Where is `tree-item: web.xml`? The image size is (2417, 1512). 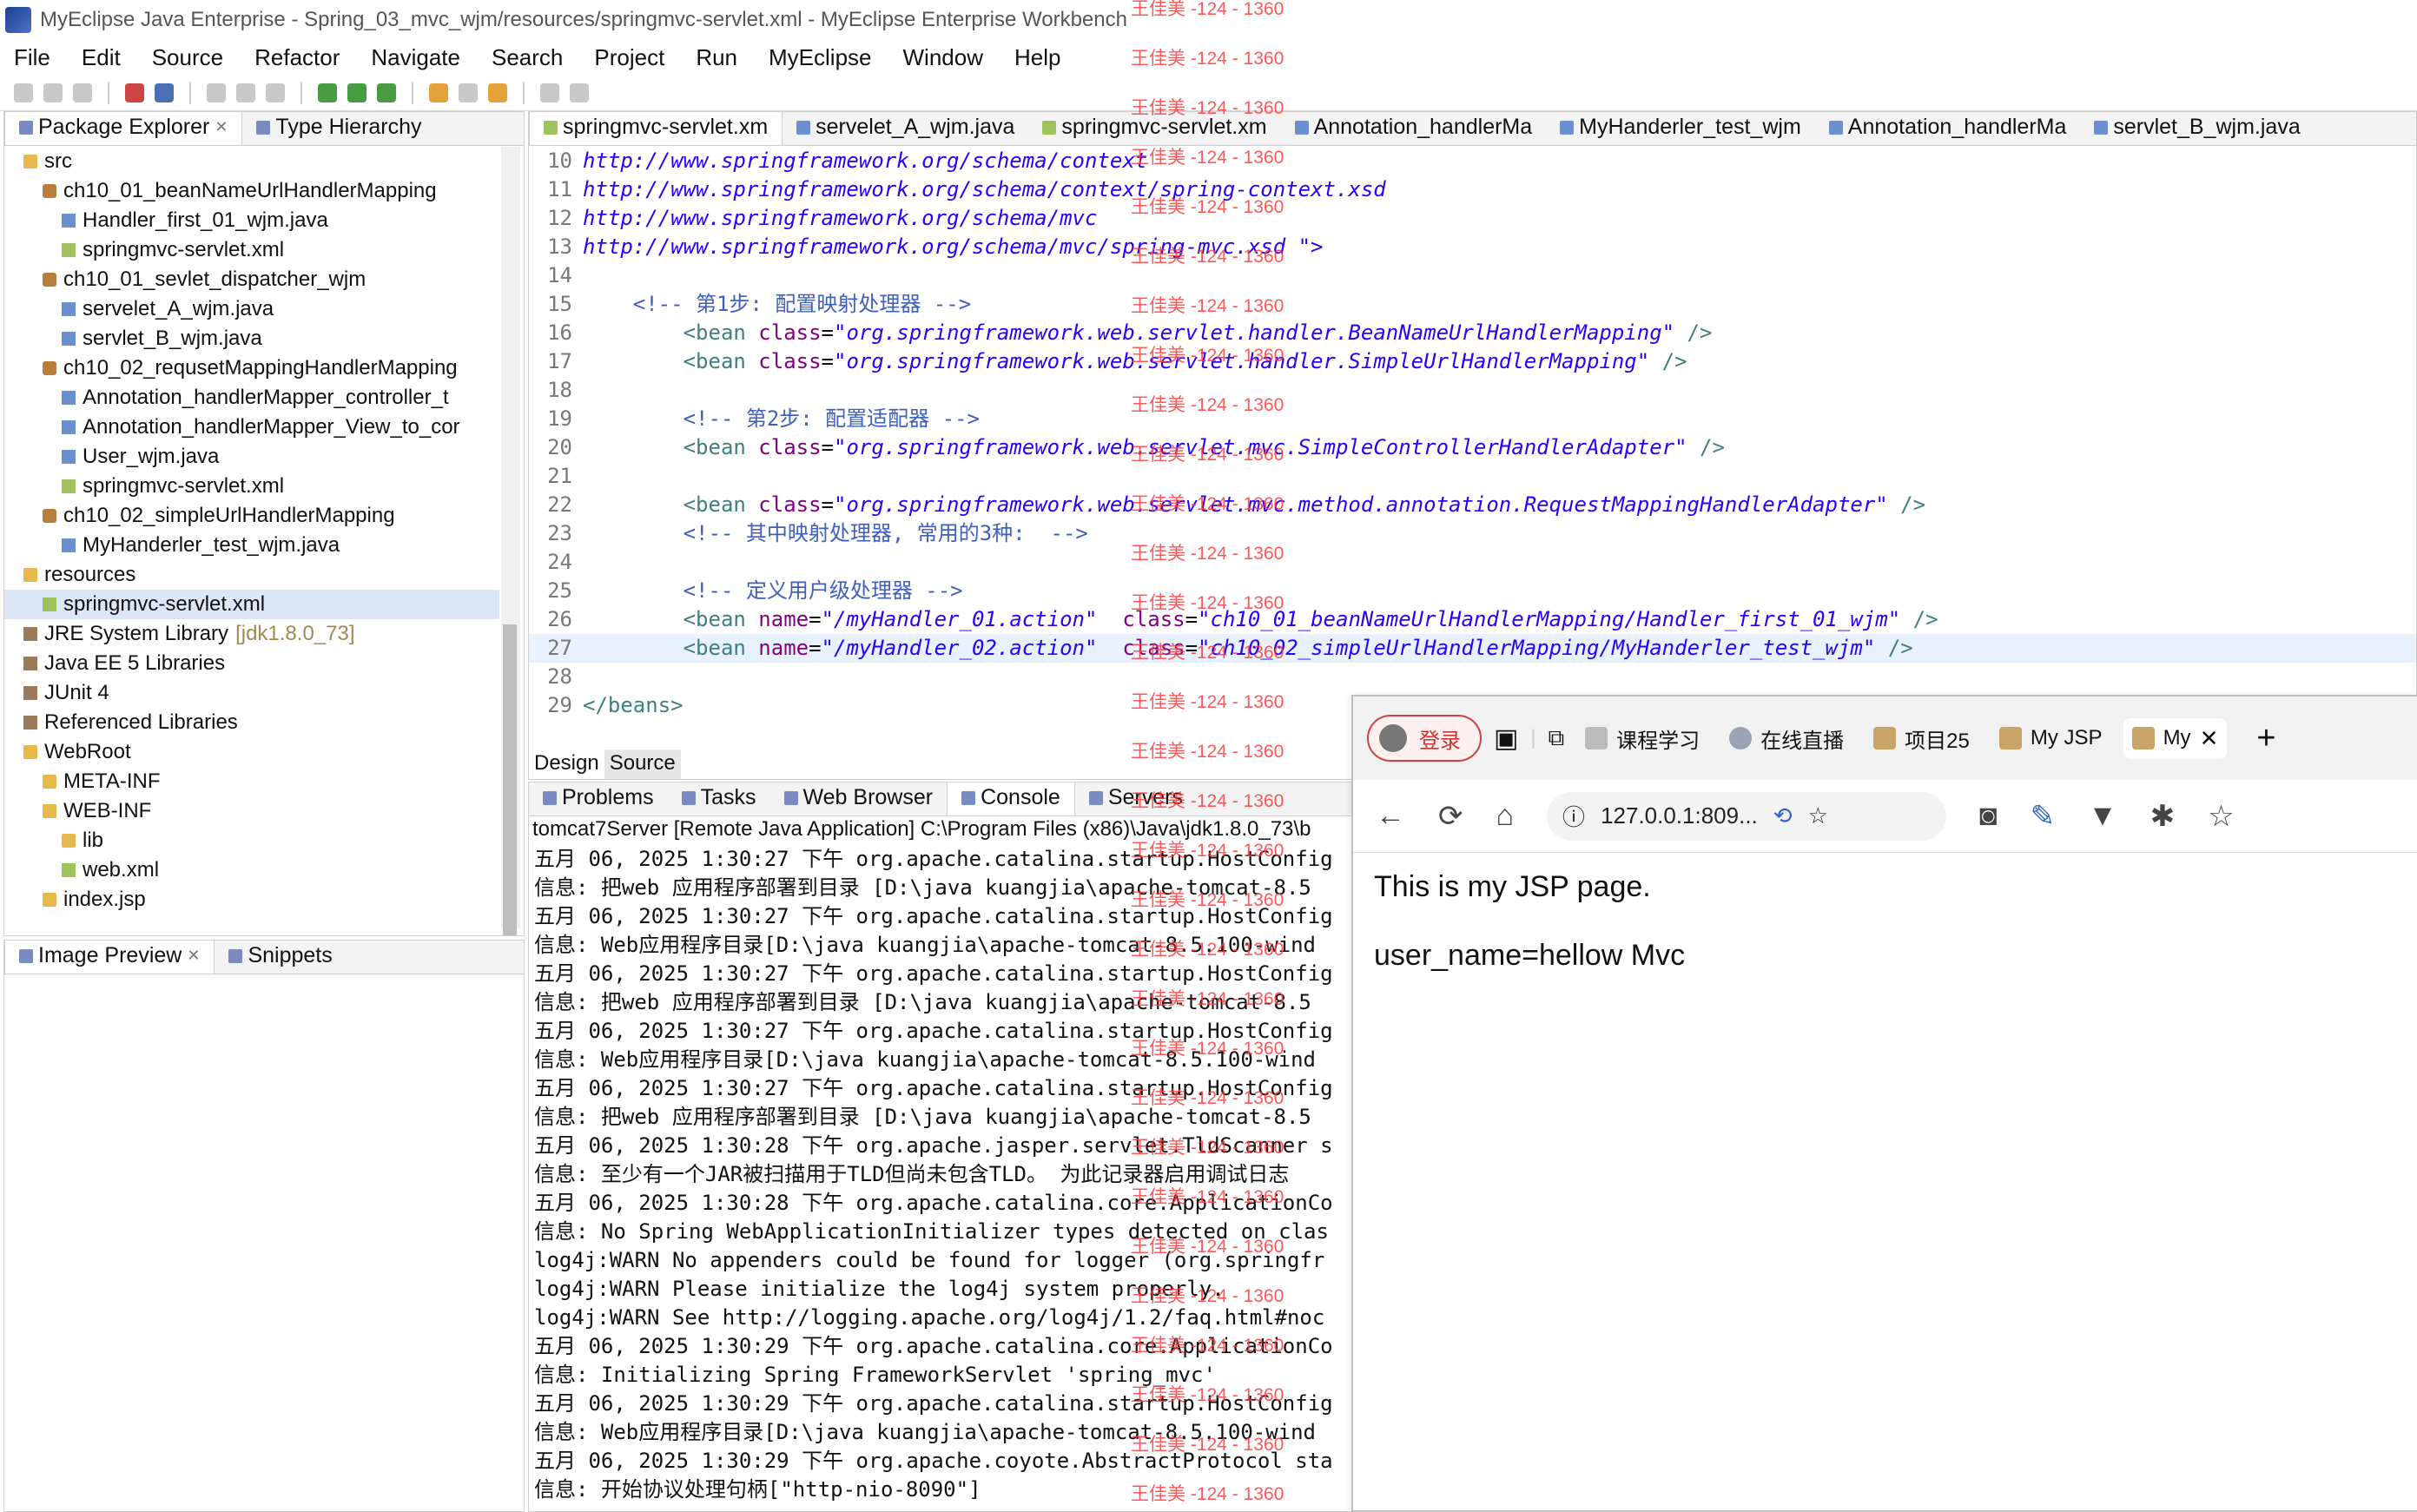
tree-item: web.xml is located at coordinates (251, 870).